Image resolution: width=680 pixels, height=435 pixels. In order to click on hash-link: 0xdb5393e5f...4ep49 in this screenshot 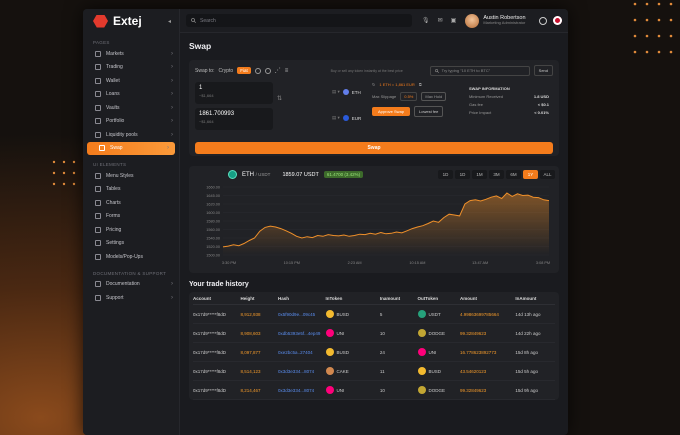, I will do `click(301, 333)`.